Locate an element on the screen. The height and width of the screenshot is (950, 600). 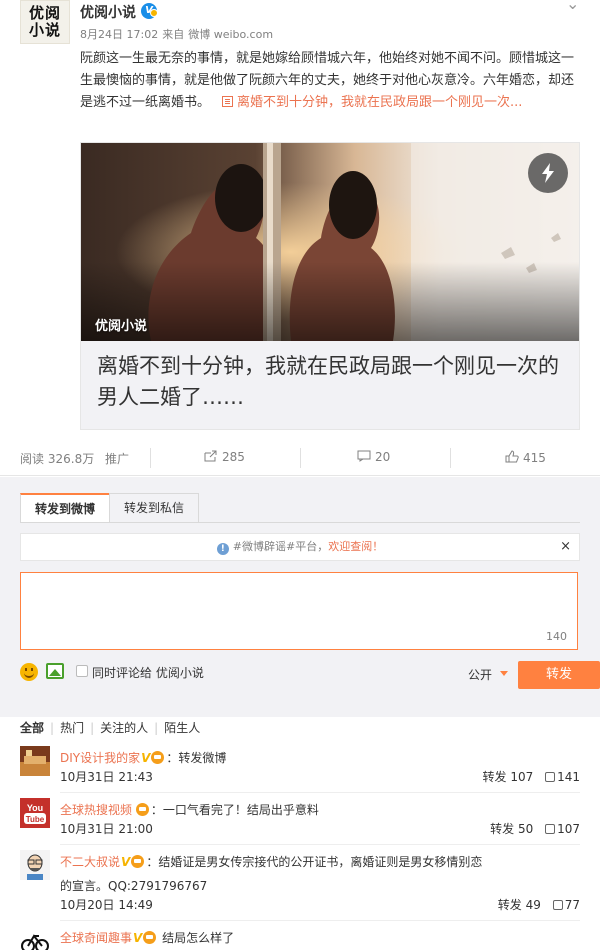
forward-submit-button: 转发 is located at coordinates (559, 675).